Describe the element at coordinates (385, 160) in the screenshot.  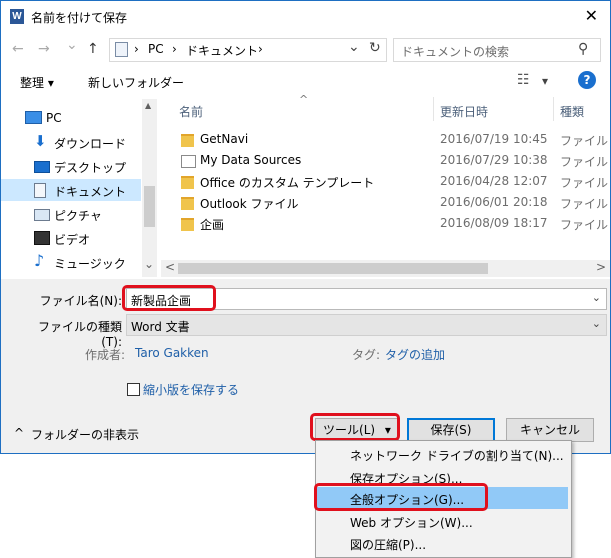
I see `file-row: My Data Sources 2016/07/29 10:38 ファイル フォ` at that location.